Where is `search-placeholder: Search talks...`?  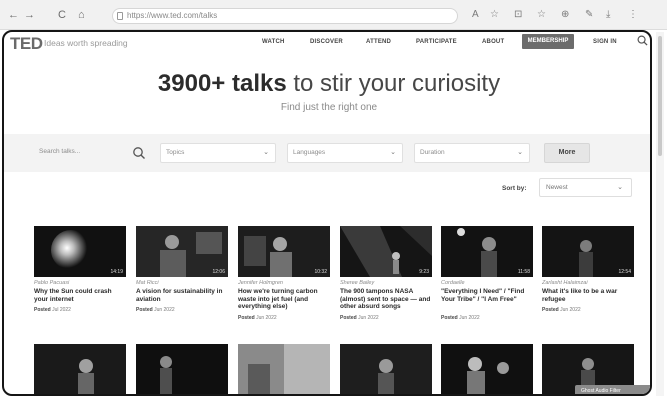 search-placeholder: Search talks... is located at coordinates (60, 151).